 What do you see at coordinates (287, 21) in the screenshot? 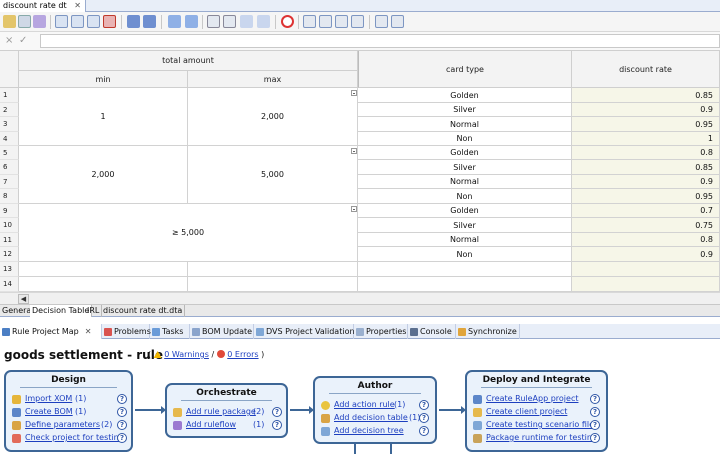
I see `error-icon` at bounding box center [287, 21].